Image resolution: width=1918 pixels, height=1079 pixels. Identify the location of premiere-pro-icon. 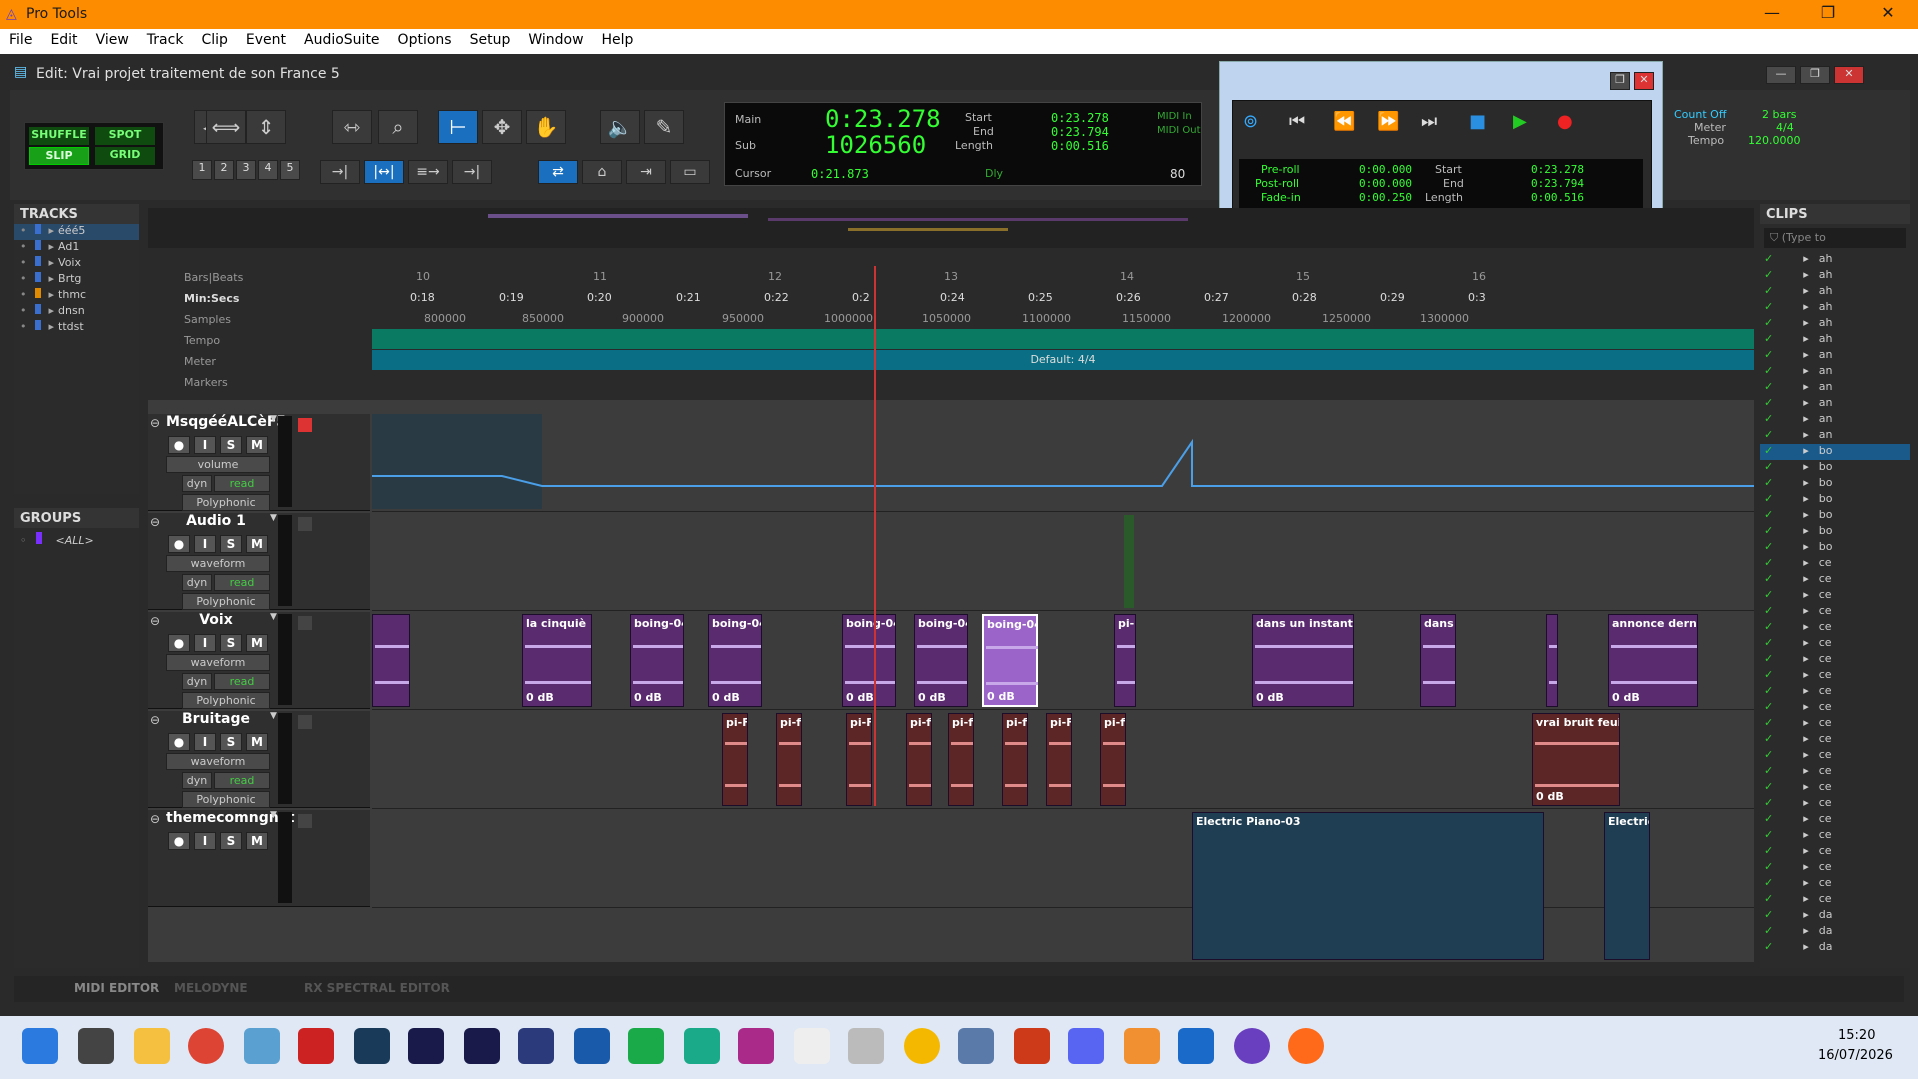
(426, 1046).